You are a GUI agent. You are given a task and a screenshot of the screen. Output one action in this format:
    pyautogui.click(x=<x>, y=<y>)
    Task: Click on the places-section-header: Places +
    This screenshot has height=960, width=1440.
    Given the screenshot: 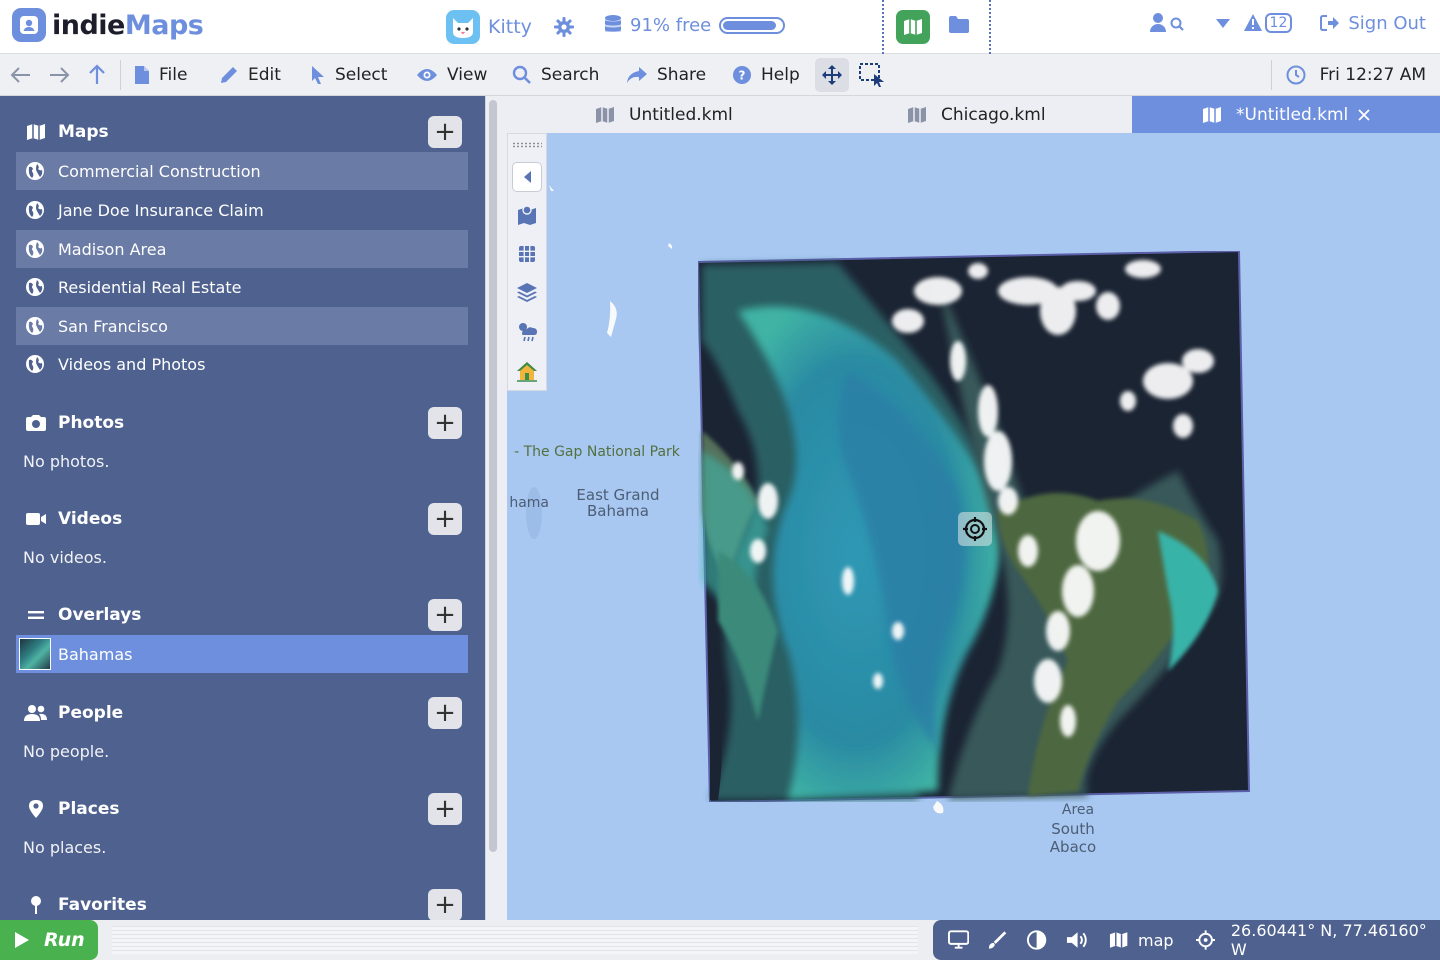 What is the action you would take?
    pyautogui.click(x=242, y=809)
    